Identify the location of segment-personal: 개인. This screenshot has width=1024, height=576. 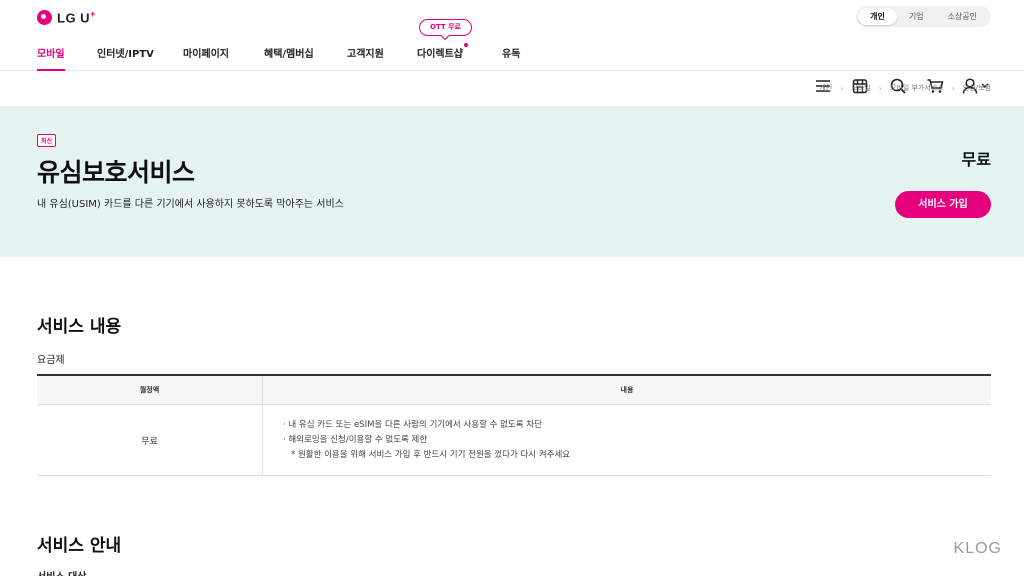
(877, 16).